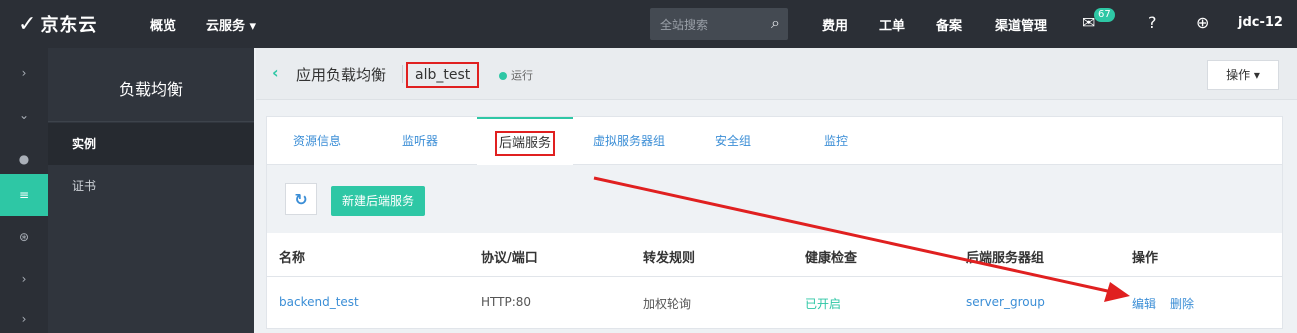  What do you see at coordinates (443, 75) in the screenshot?
I see `instance-name: alb_test` at bounding box center [443, 75].